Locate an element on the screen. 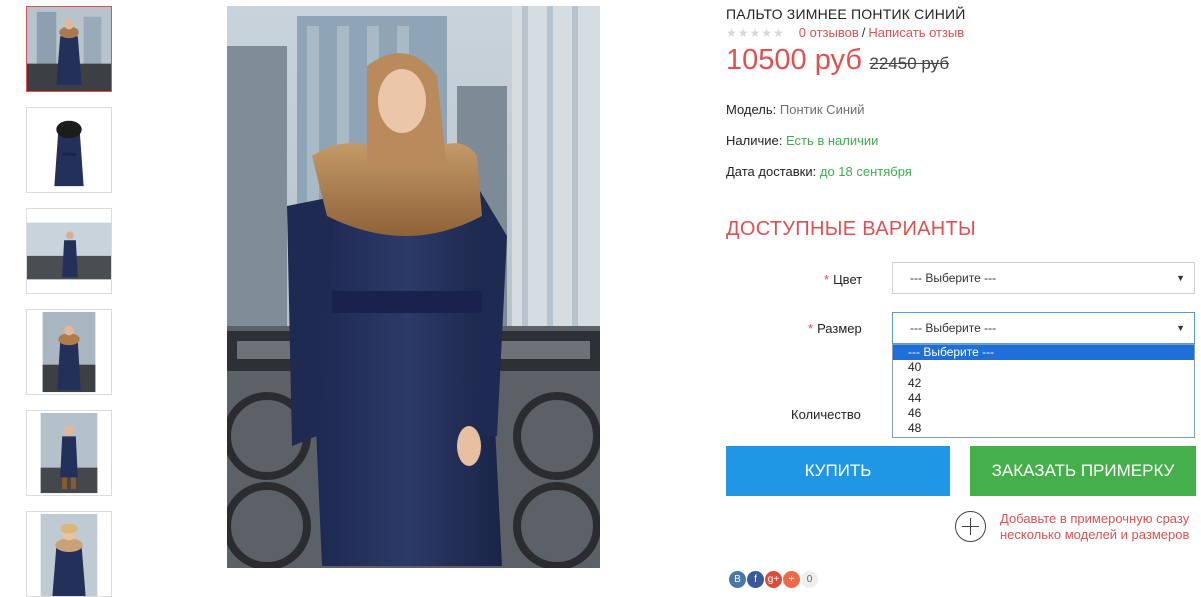  delivery-label: Дата доставки: is located at coordinates (771, 171).